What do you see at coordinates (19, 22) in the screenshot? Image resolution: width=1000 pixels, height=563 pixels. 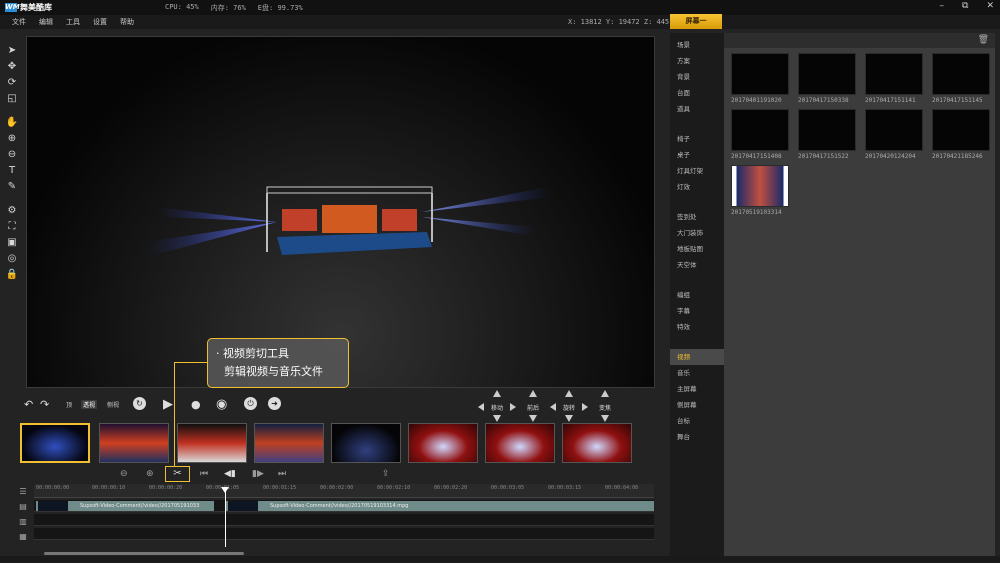 I see `menu-file: 文件` at bounding box center [19, 22].